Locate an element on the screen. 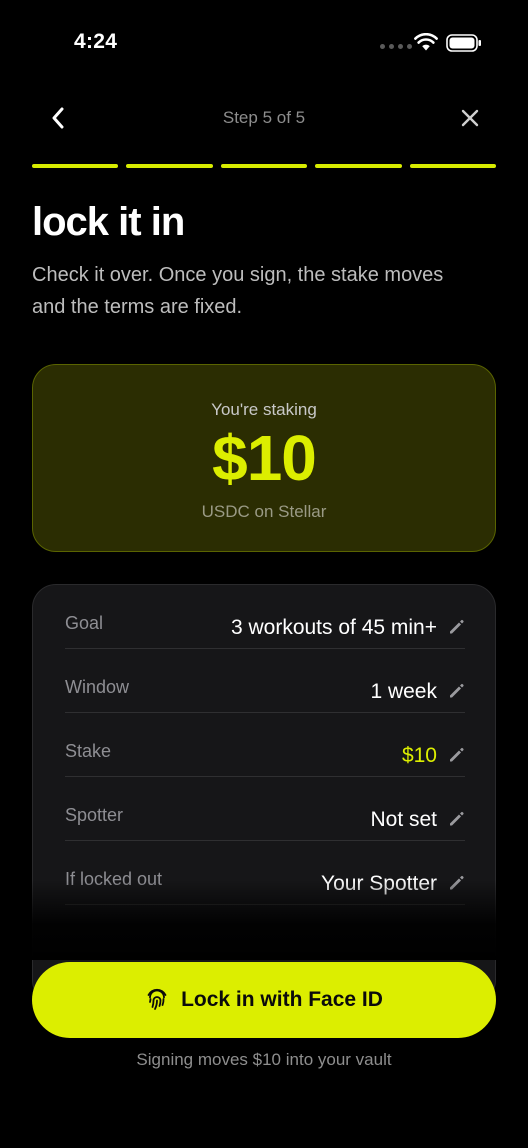 This screenshot has height=1148, width=528. detail-row-stake: Stake $10 is located at coordinates (265, 745).